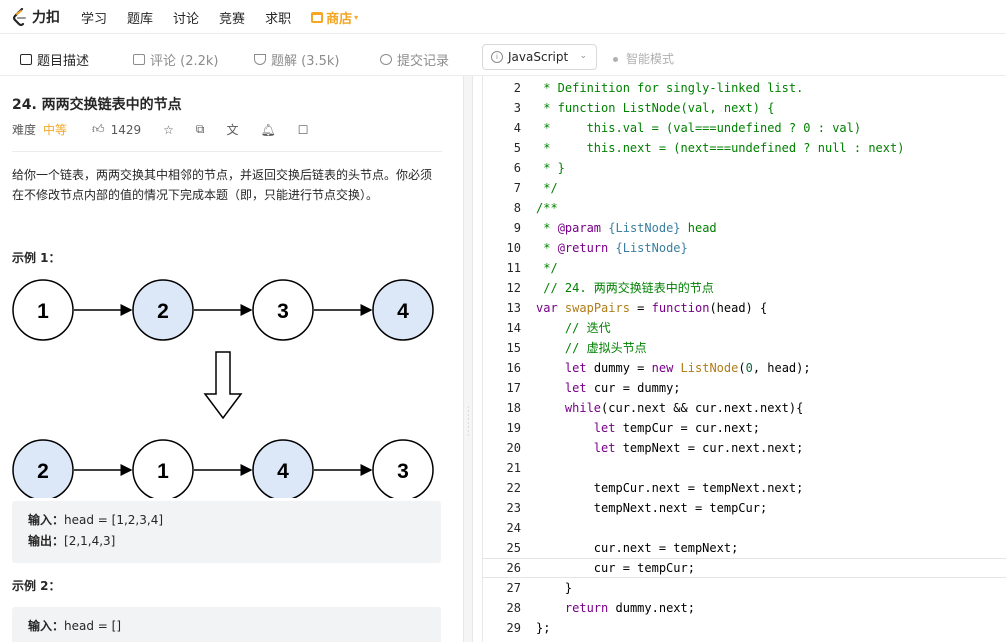 This screenshot has width=1006, height=642. What do you see at coordinates (550, 168) in the screenshot?
I see `code-text: * }` at bounding box center [550, 168].